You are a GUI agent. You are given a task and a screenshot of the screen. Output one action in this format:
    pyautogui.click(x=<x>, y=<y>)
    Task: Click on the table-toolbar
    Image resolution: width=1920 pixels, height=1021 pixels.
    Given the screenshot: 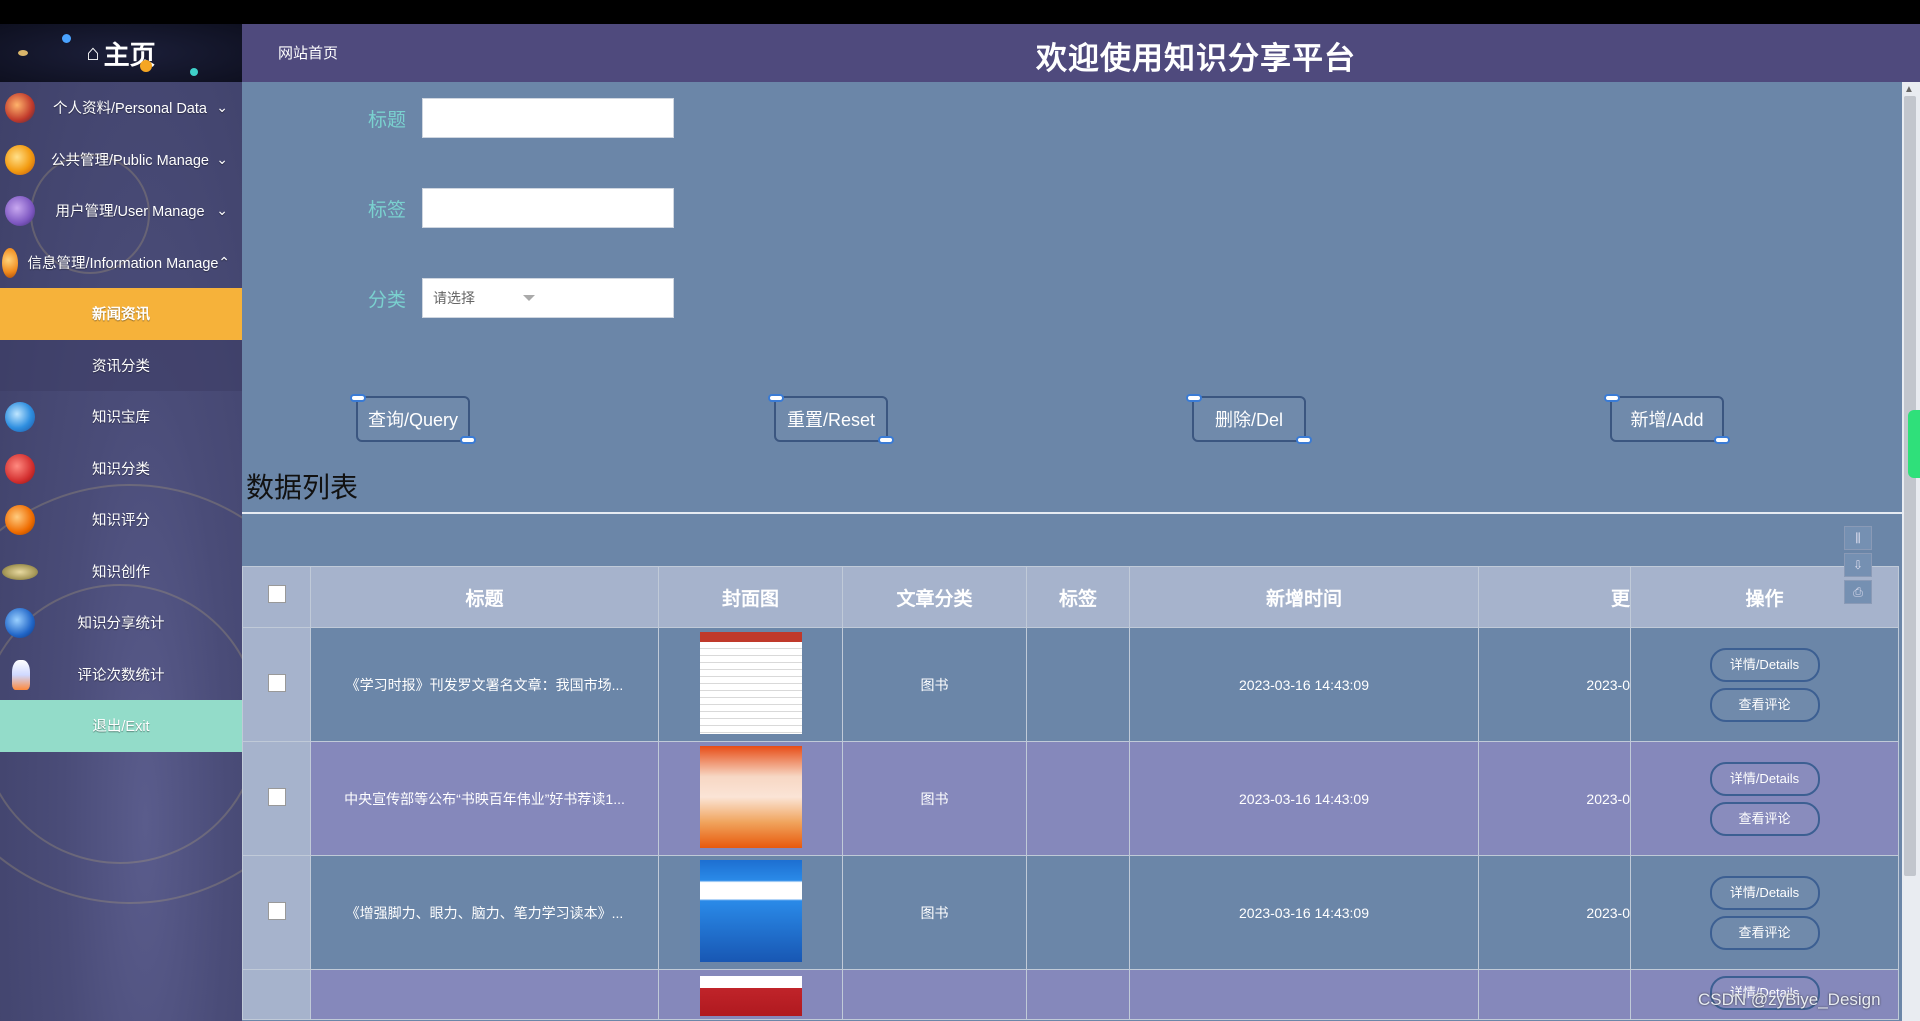 What is the action you would take?
    pyautogui.click(x=1070, y=540)
    